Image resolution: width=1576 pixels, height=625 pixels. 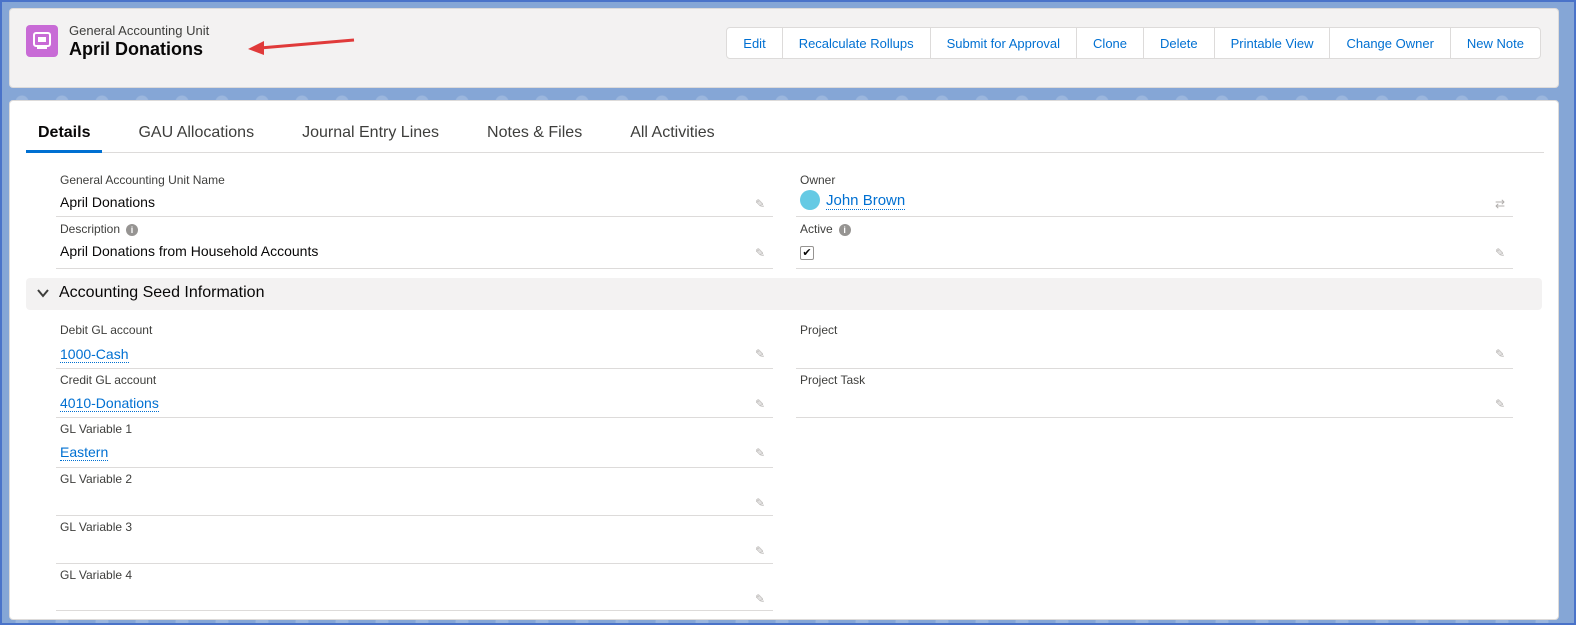 I want to click on field-gl-variable-3: GL Variable 3 ✎, so click(x=414, y=542).